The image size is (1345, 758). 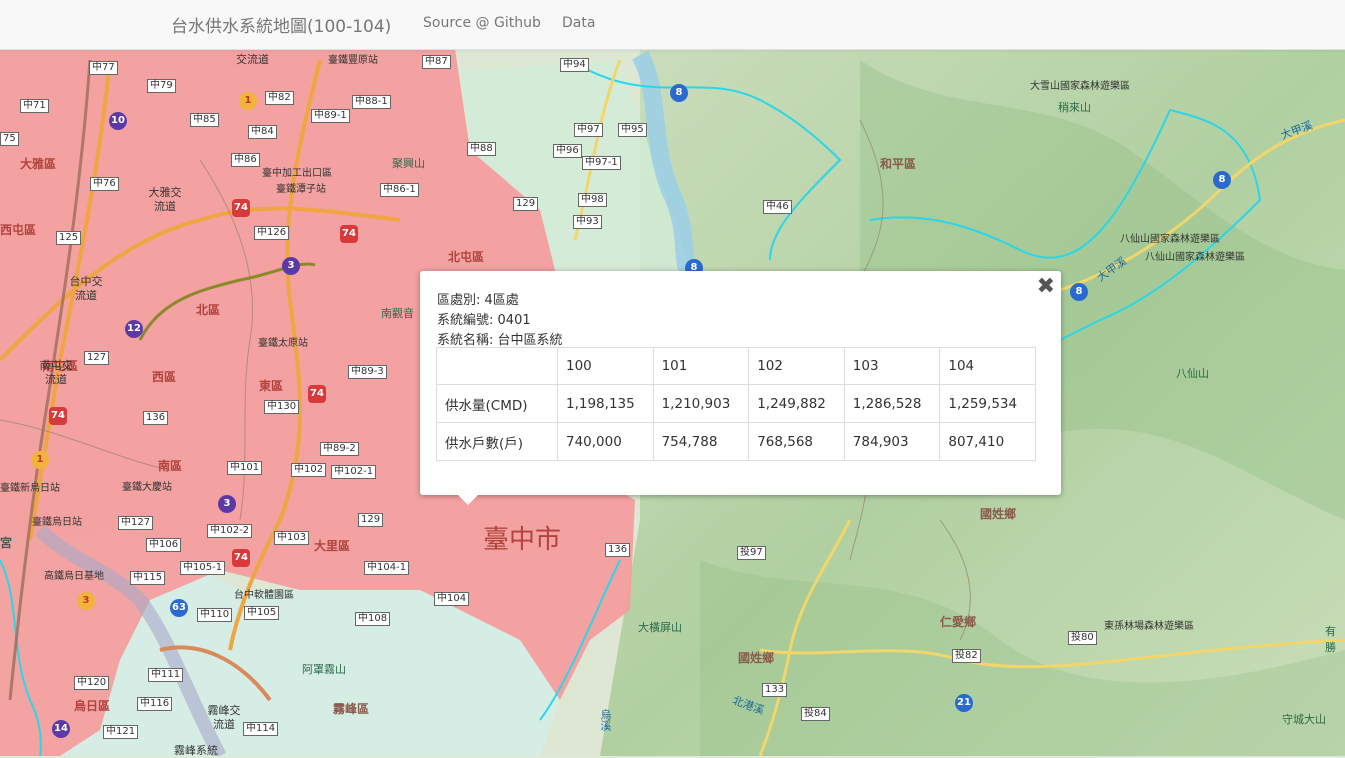 What do you see at coordinates (522, 540) in the screenshot?
I see `city-label: 臺中市` at bounding box center [522, 540].